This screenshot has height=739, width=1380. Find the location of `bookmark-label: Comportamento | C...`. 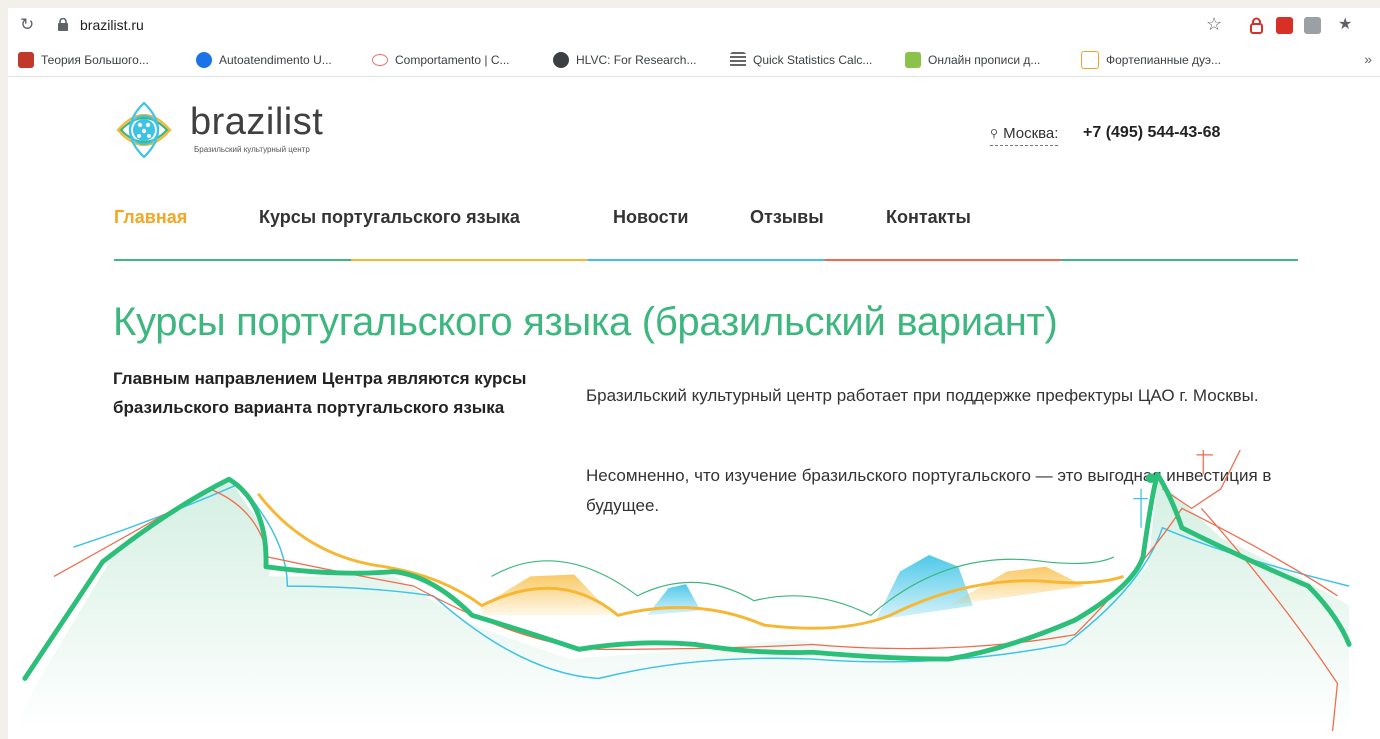

bookmark-label: Comportamento | C... is located at coordinates (452, 60).